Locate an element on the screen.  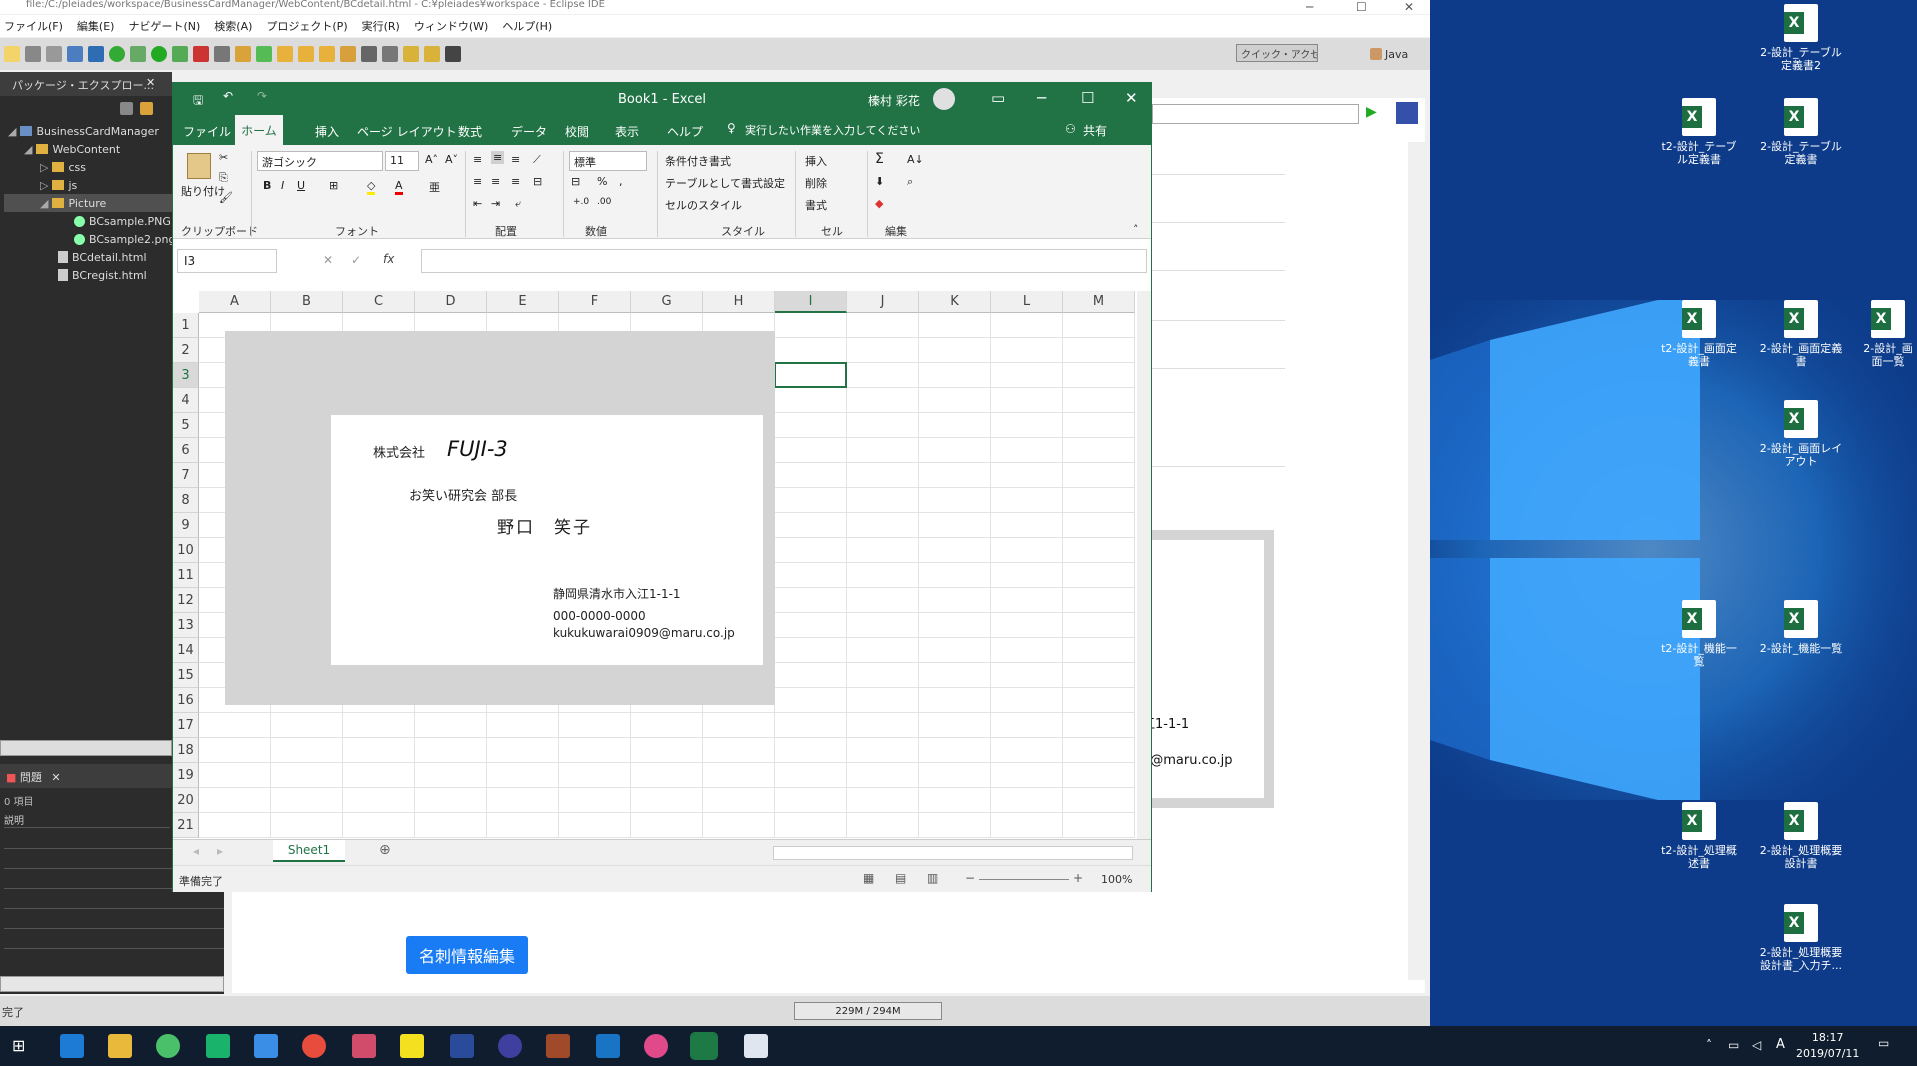
expand-arrow-icon: ◢ is located at coordinates (12, 131).